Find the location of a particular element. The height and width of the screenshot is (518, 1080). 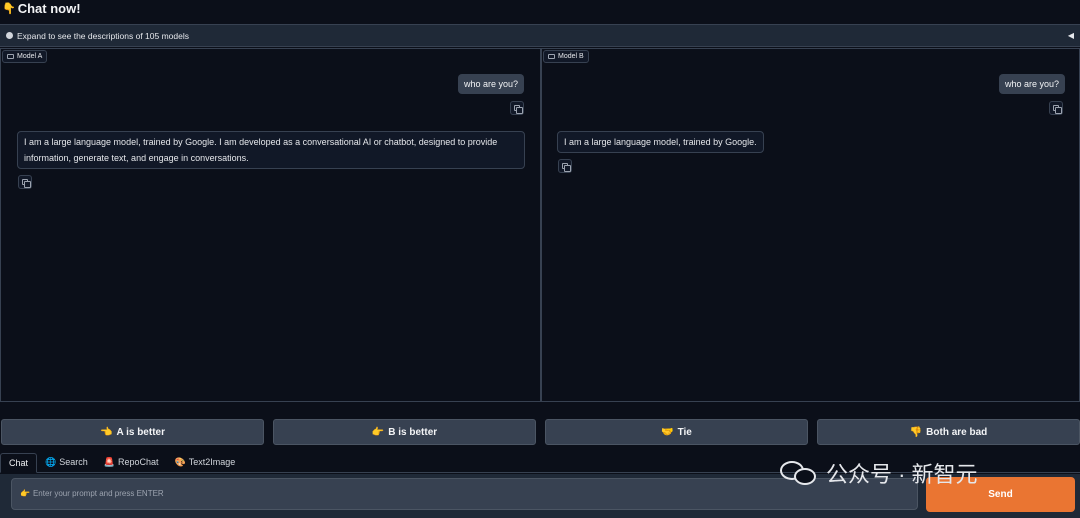

tie-button: 🤝 Tie is located at coordinates (676, 432).